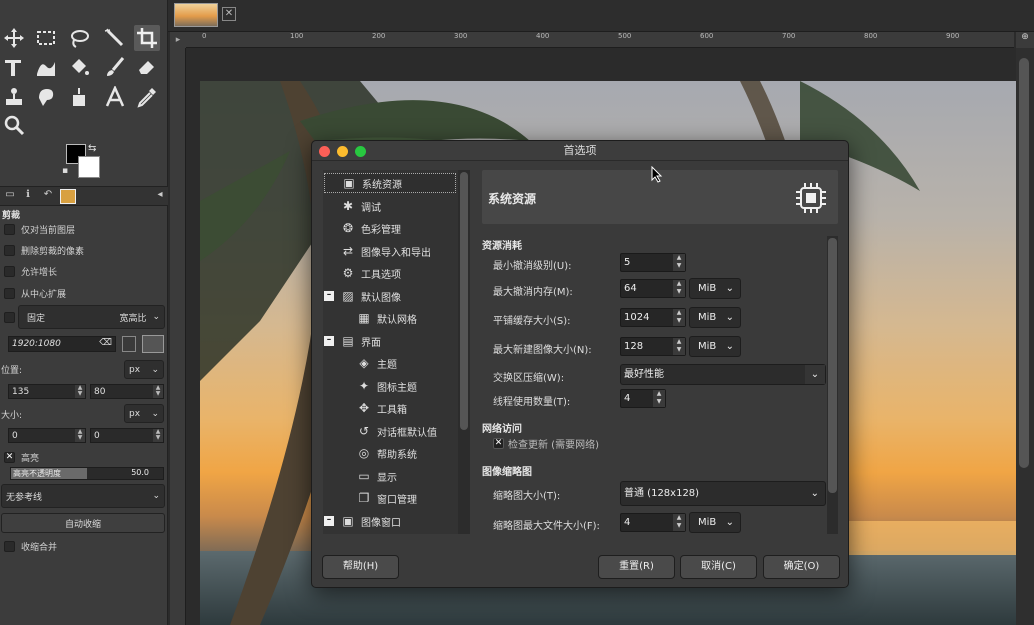  Describe the element at coordinates (62, 344) in the screenshot. I see `aspect-ratio-input: 1920:1080 ⌫` at that location.